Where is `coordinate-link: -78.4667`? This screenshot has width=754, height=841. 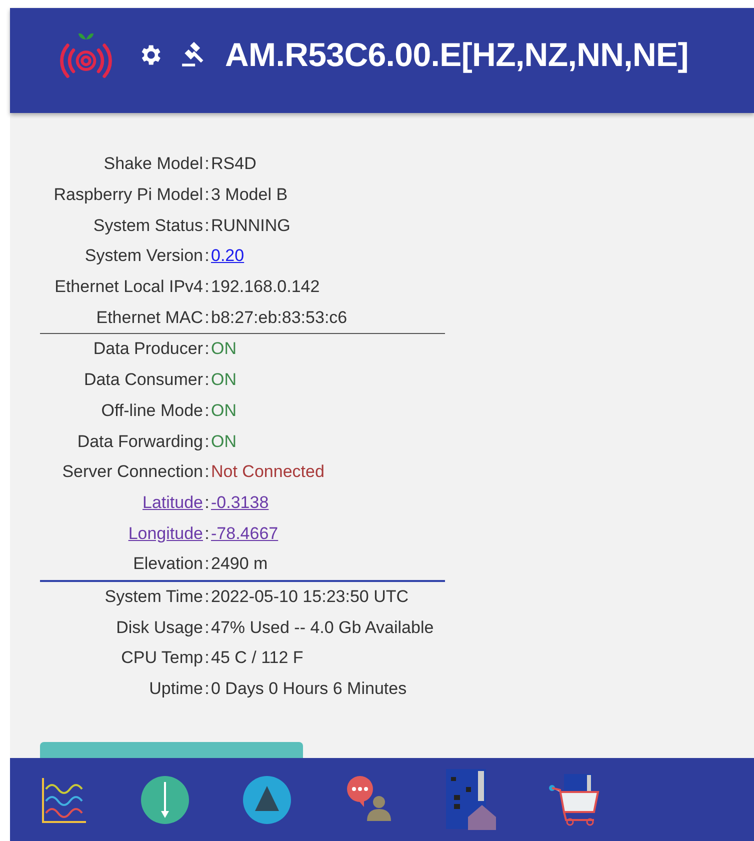
coordinate-link: -78.4667 is located at coordinates (244, 534).